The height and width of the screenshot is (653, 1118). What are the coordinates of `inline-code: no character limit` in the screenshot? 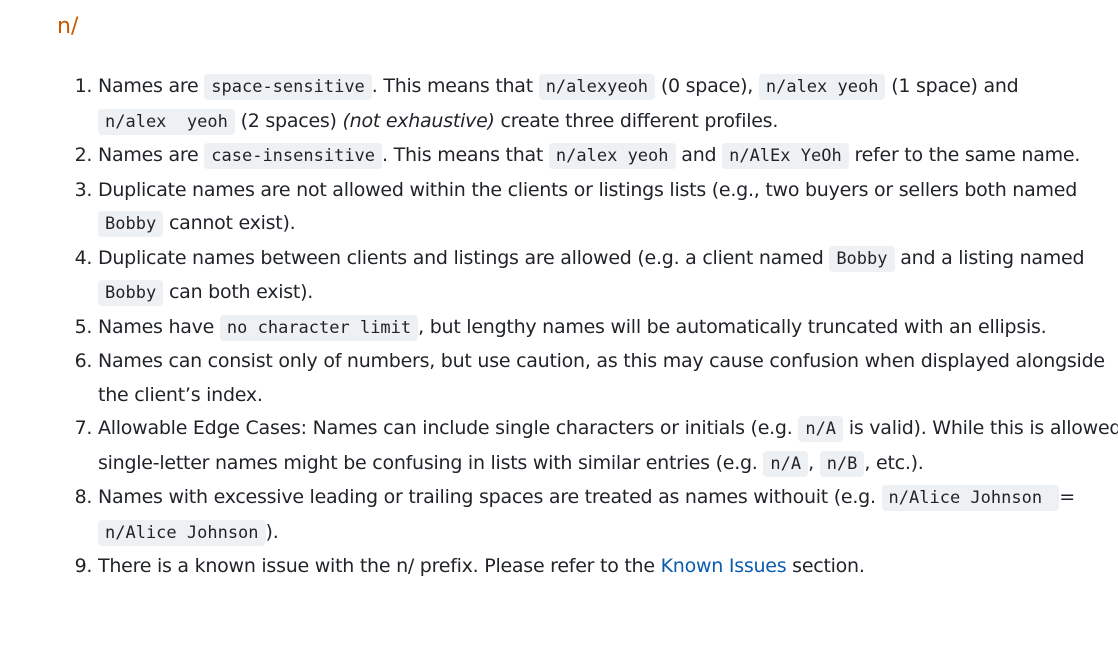 It's located at (319, 327).